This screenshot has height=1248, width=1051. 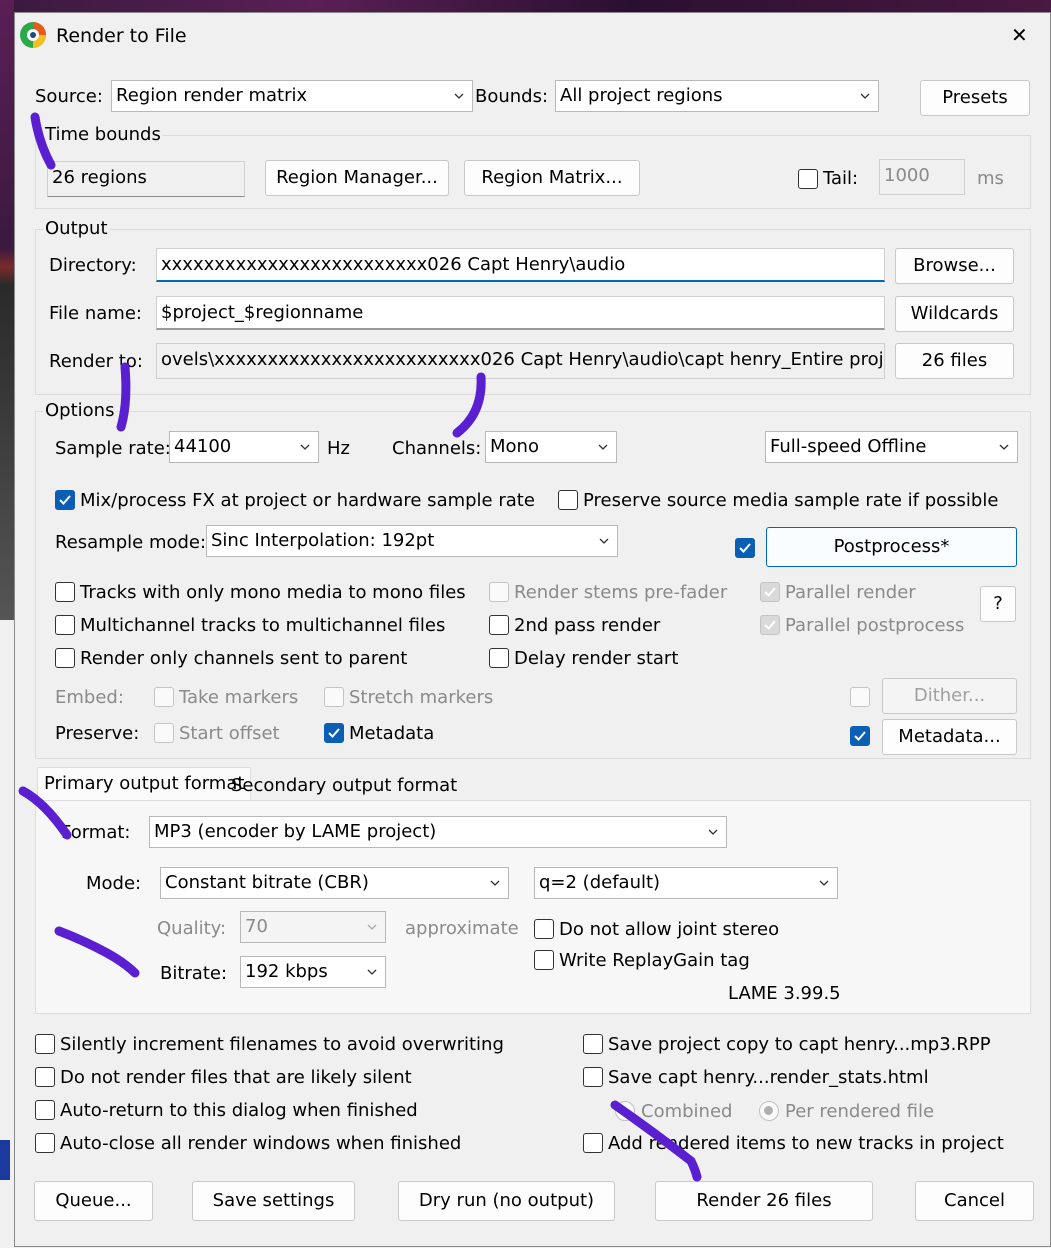 What do you see at coordinates (954, 361) in the screenshot?
I see `render-files-count-button: 26 files` at bounding box center [954, 361].